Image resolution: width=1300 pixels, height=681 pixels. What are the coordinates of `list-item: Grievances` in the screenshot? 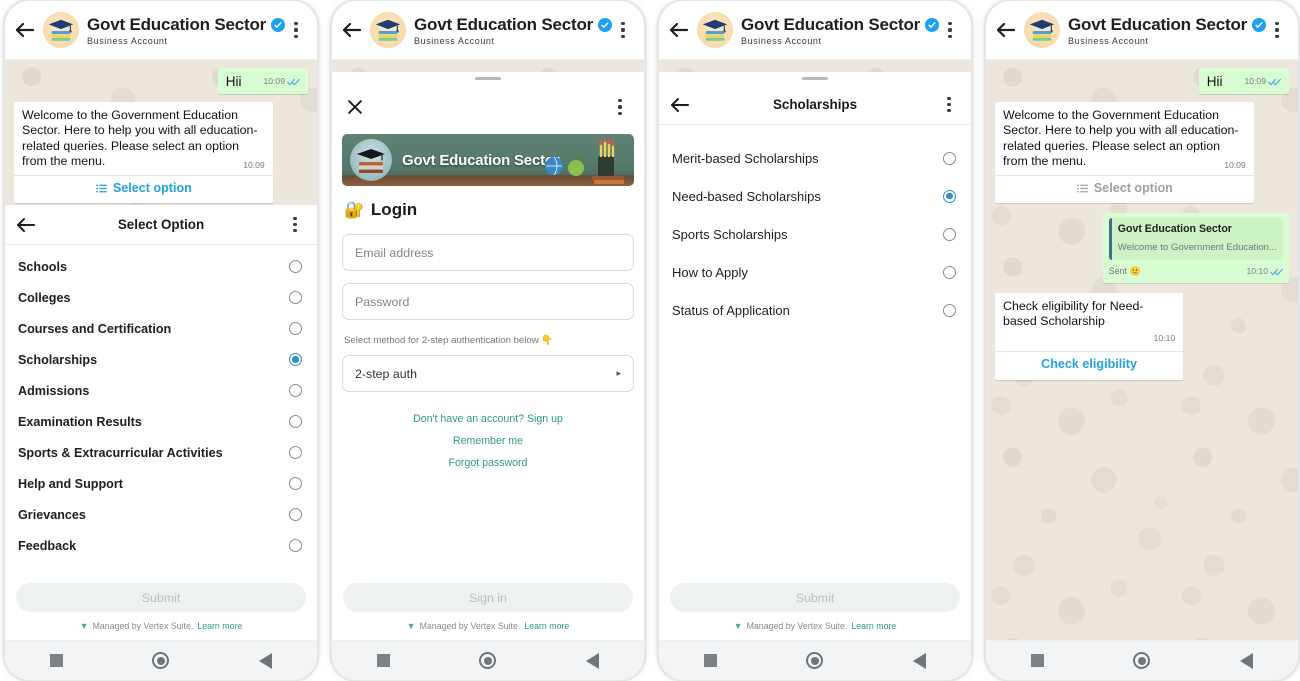 It's located at (161, 514).